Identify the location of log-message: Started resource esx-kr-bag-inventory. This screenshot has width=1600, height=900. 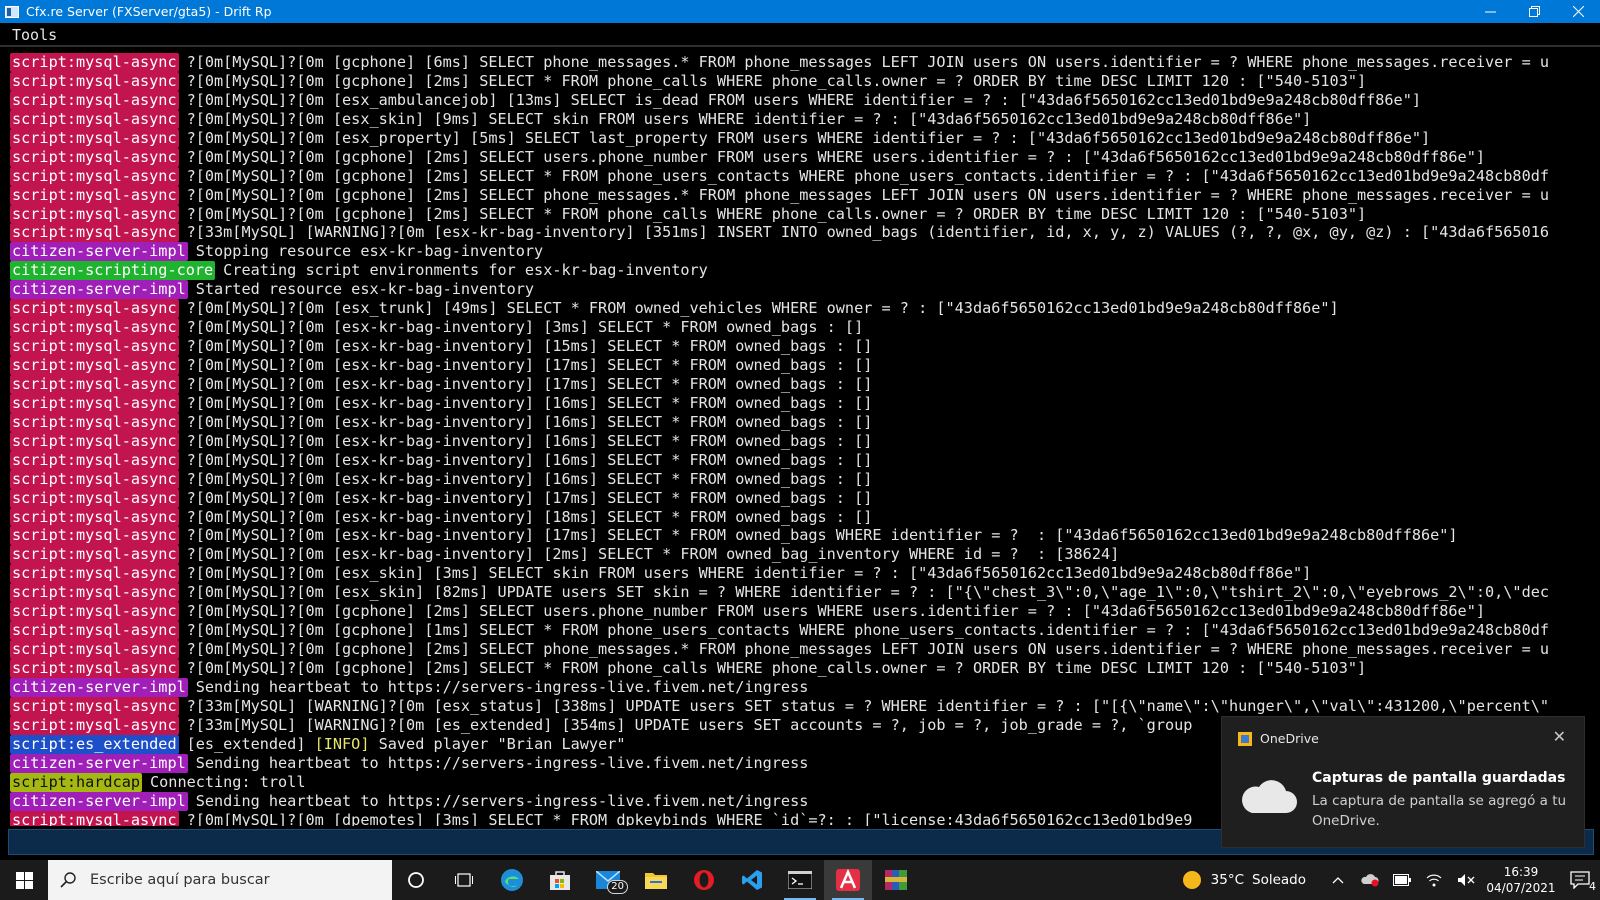
(365, 289).